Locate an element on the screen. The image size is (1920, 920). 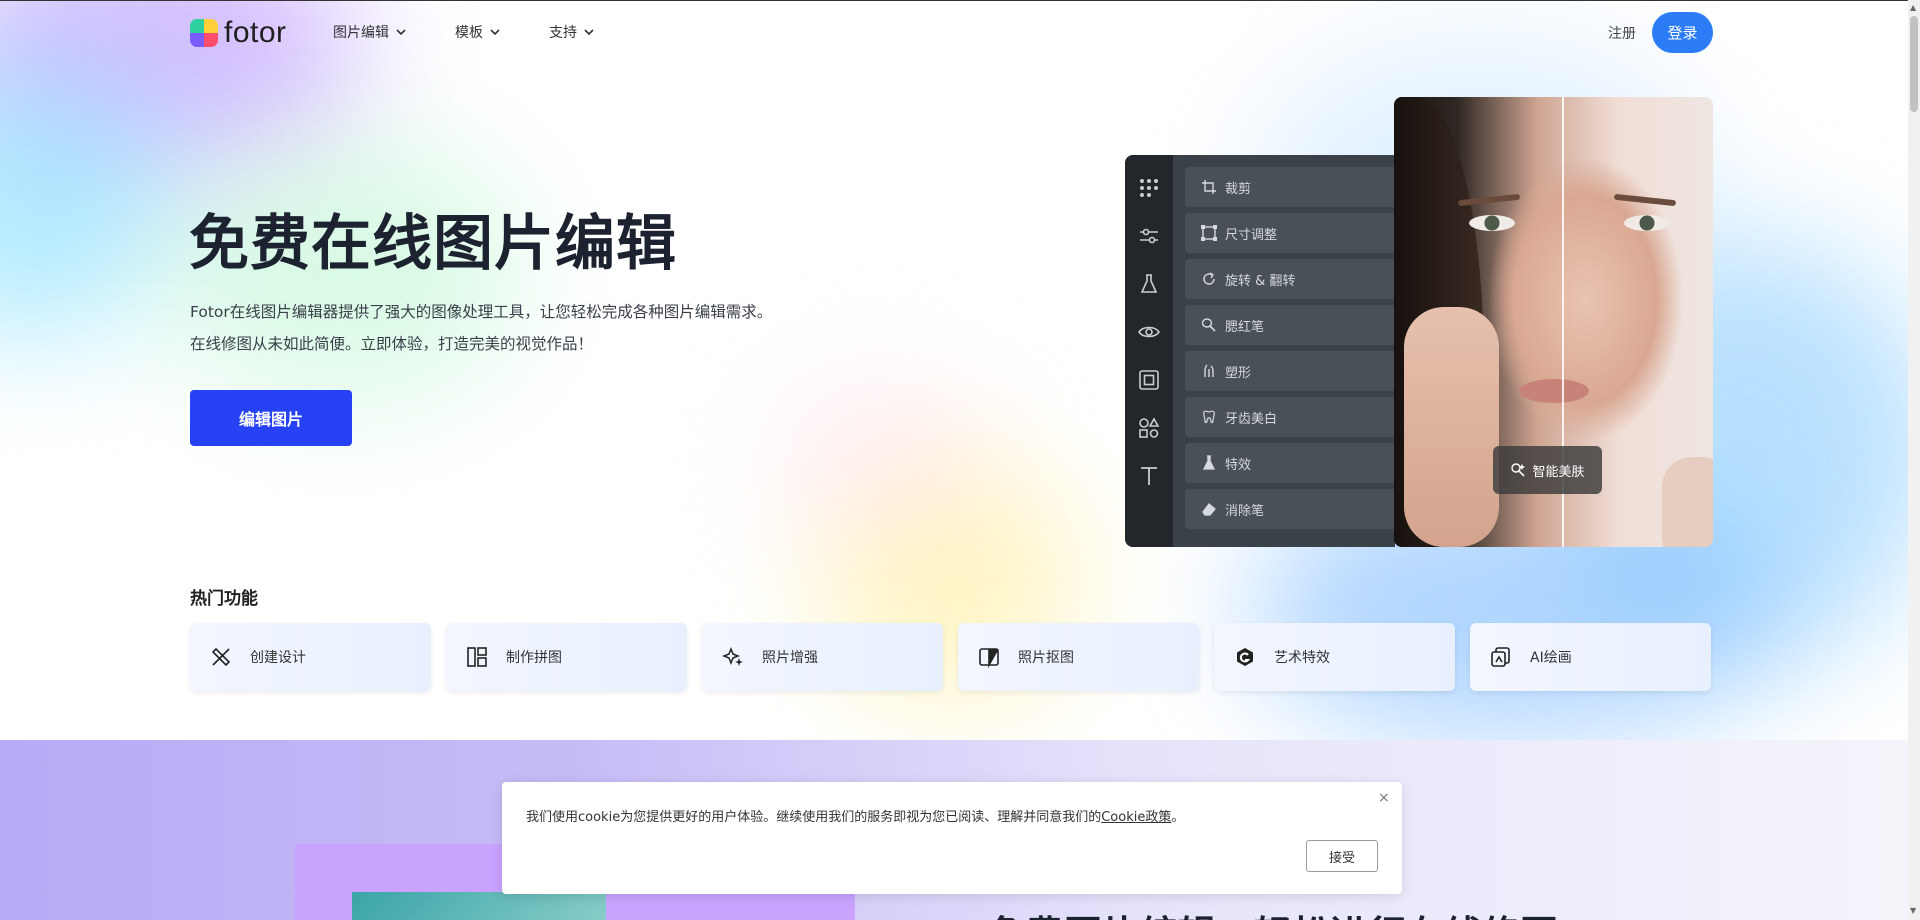
close-icon: × is located at coordinates (1384, 798).